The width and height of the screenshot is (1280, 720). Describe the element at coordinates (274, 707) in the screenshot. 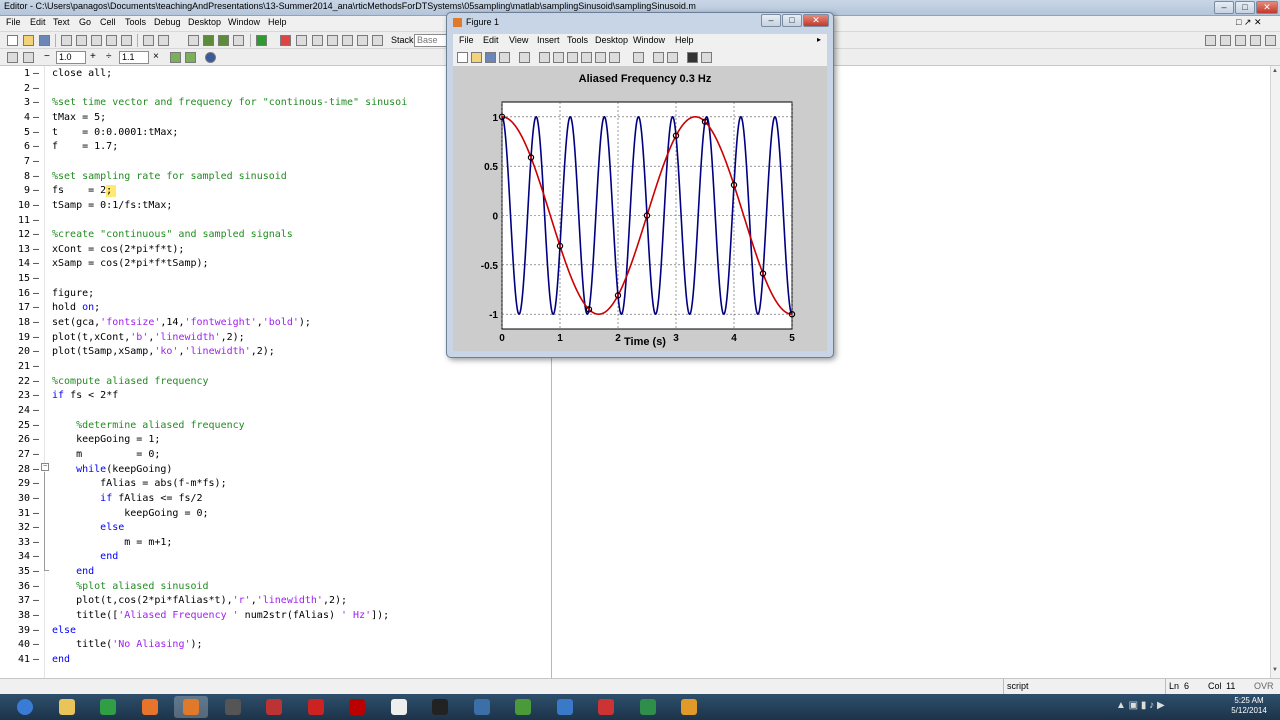

I see `adobe-icon` at that location.